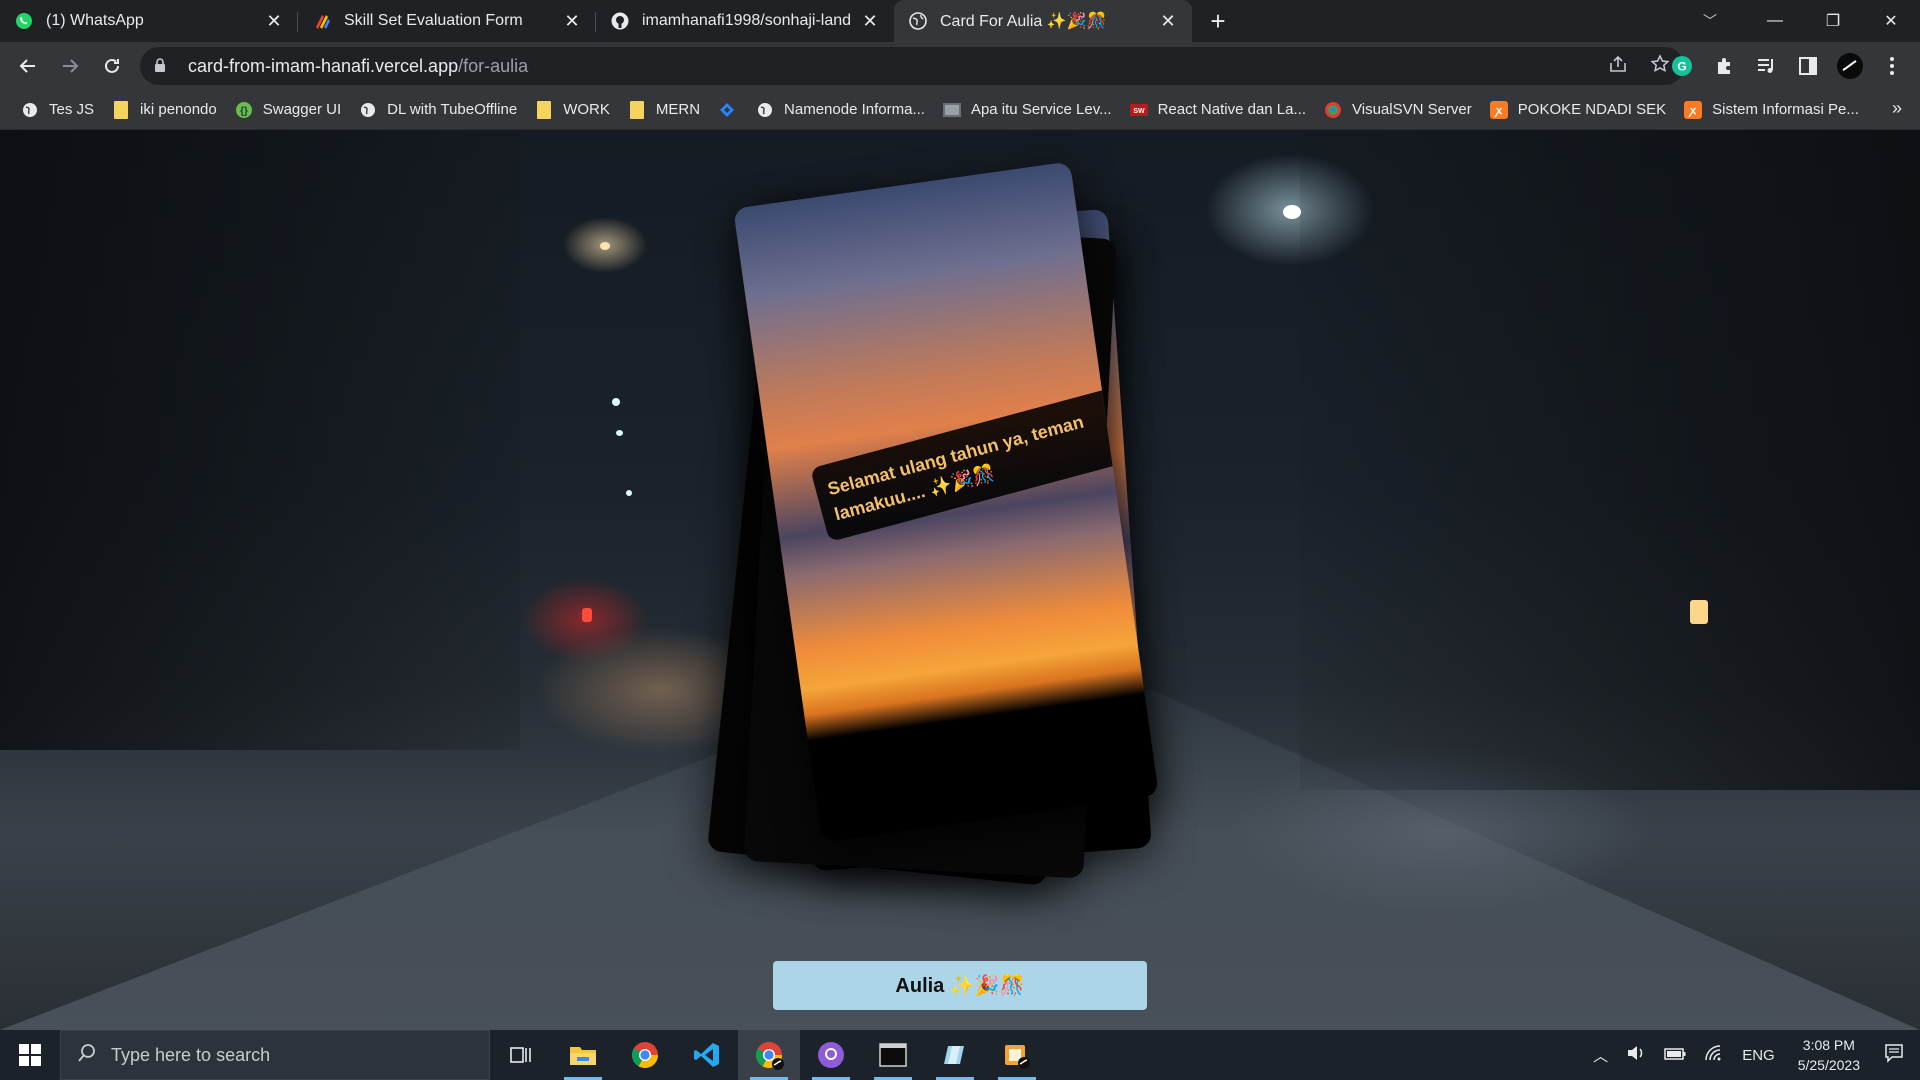 The height and width of the screenshot is (1080, 1920). Describe the element at coordinates (178, 109) in the screenshot. I see `bookmark-label: iki penondo` at that location.